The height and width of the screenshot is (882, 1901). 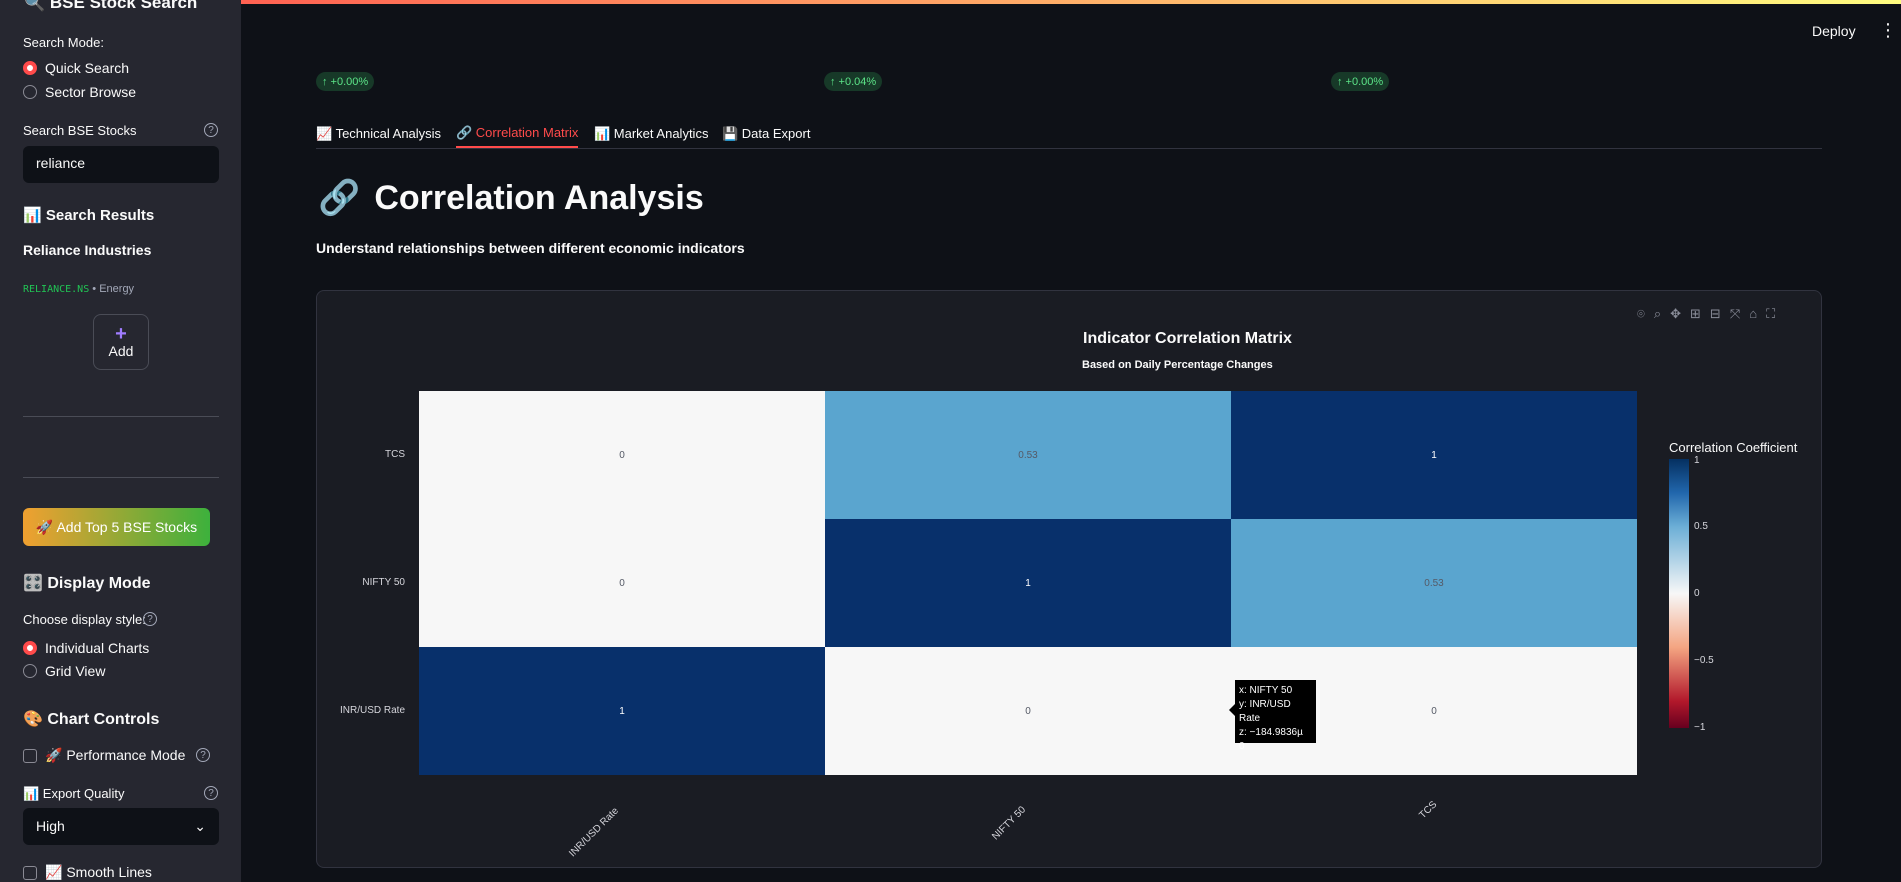 What do you see at coordinates (1701, 526) in the screenshot?
I see `colorbar-tick: 0.5` at bounding box center [1701, 526].